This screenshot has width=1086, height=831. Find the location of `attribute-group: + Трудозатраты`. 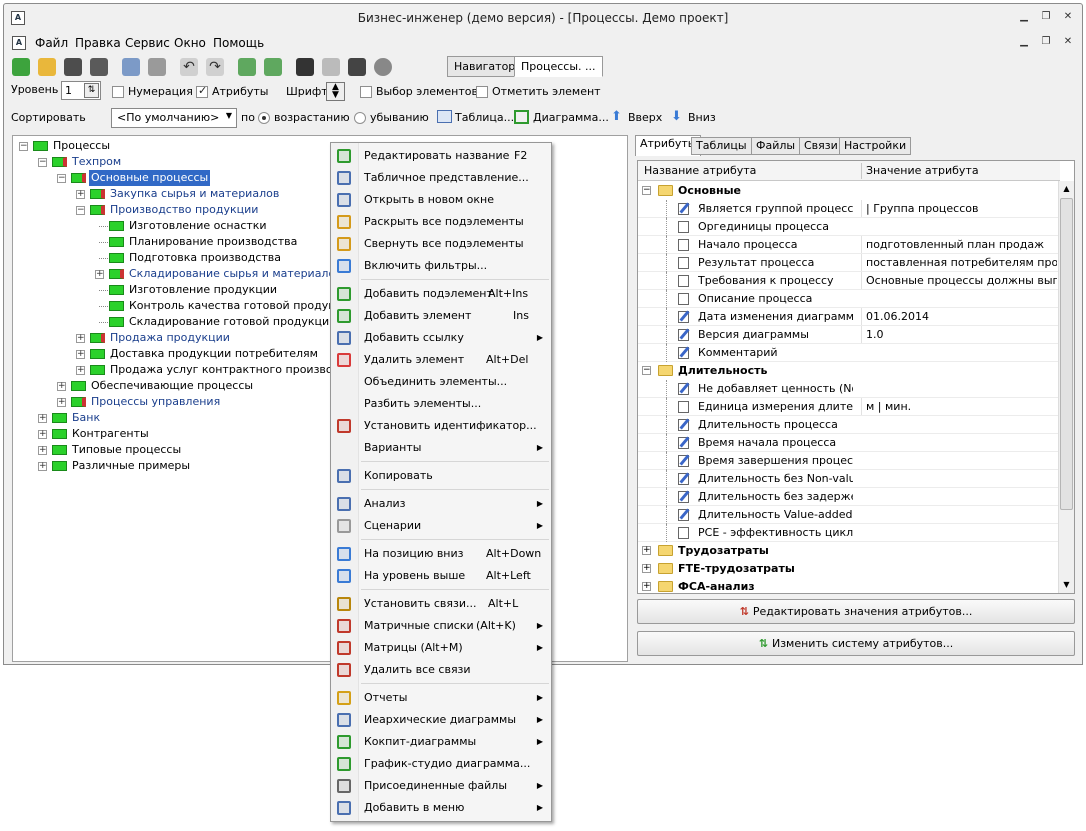

attribute-group: + Трудозатраты is located at coordinates (848, 551).